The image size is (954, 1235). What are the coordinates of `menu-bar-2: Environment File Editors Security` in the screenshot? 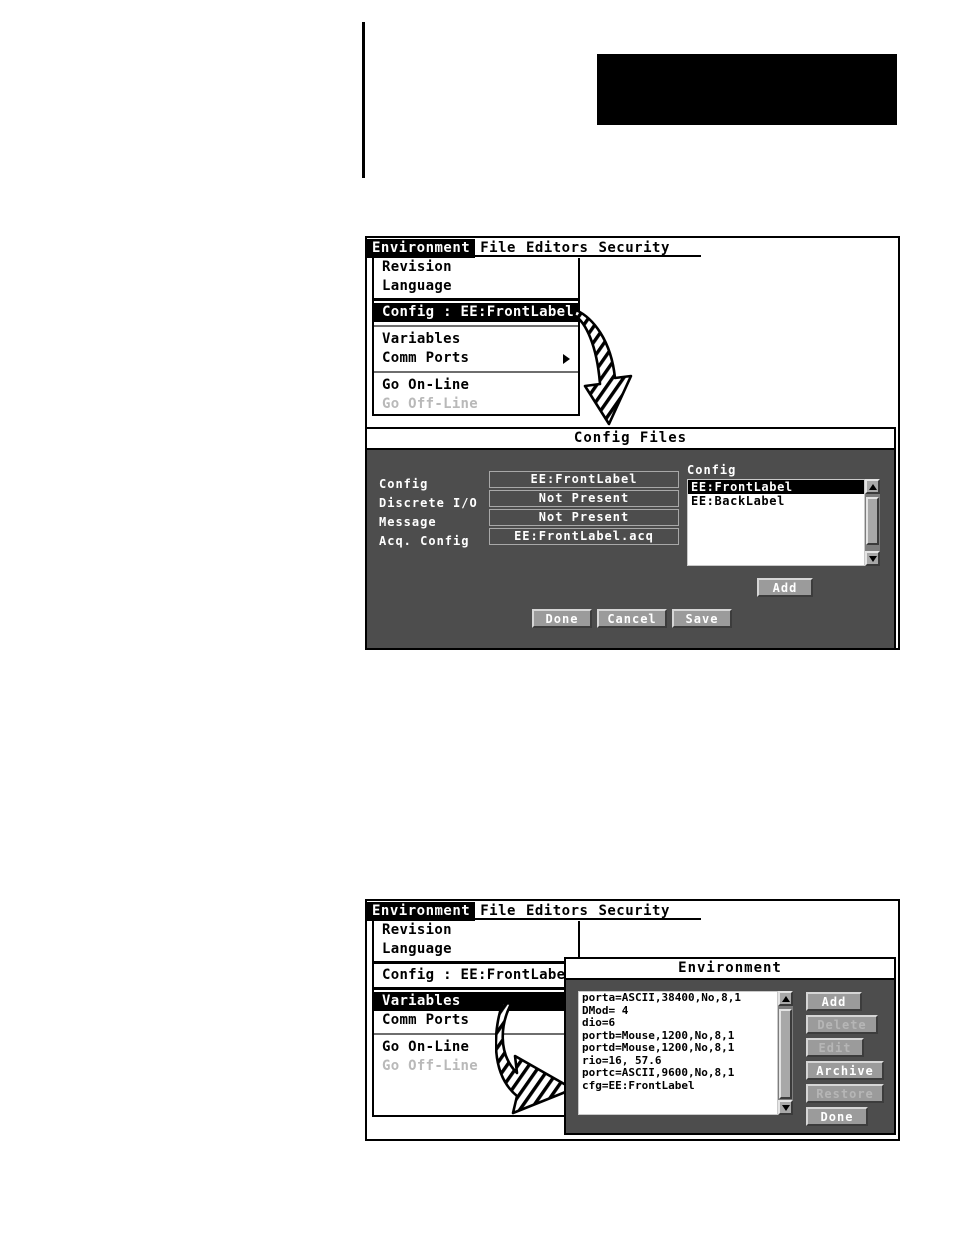 It's located at (632, 911).